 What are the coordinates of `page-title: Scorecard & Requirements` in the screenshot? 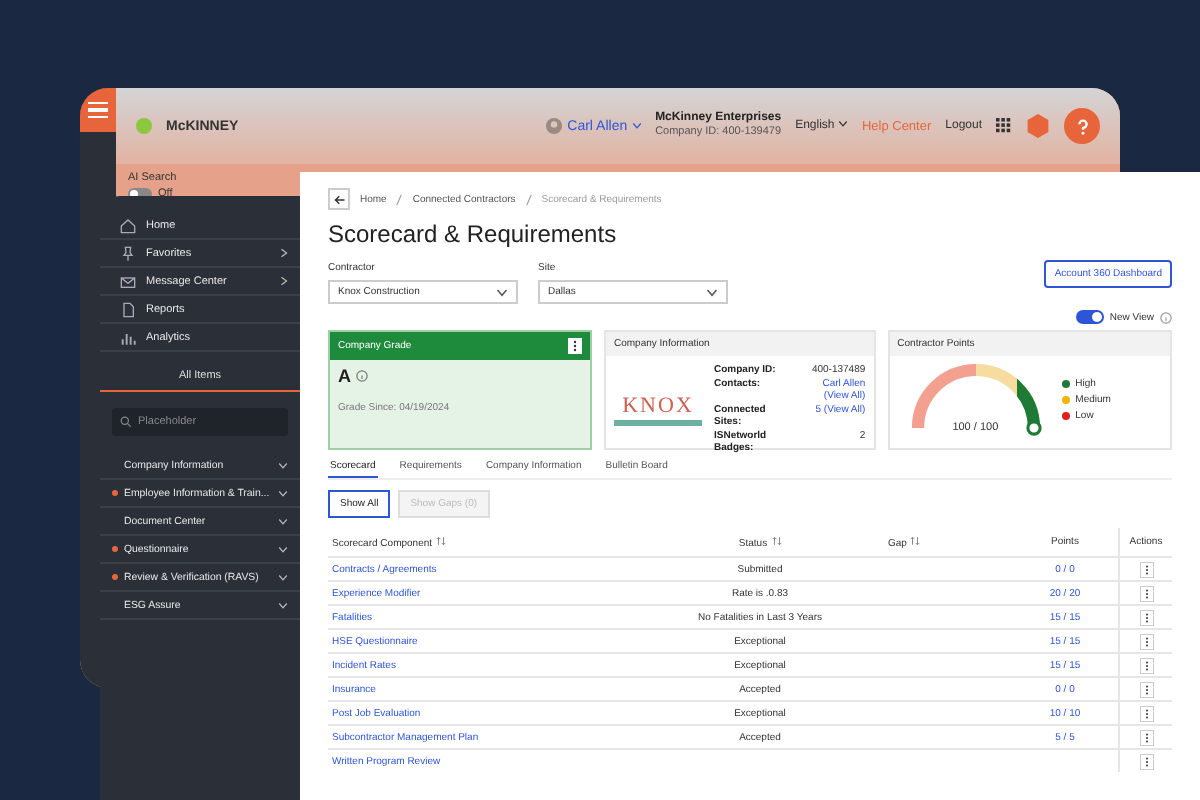 It's located at (473, 234).